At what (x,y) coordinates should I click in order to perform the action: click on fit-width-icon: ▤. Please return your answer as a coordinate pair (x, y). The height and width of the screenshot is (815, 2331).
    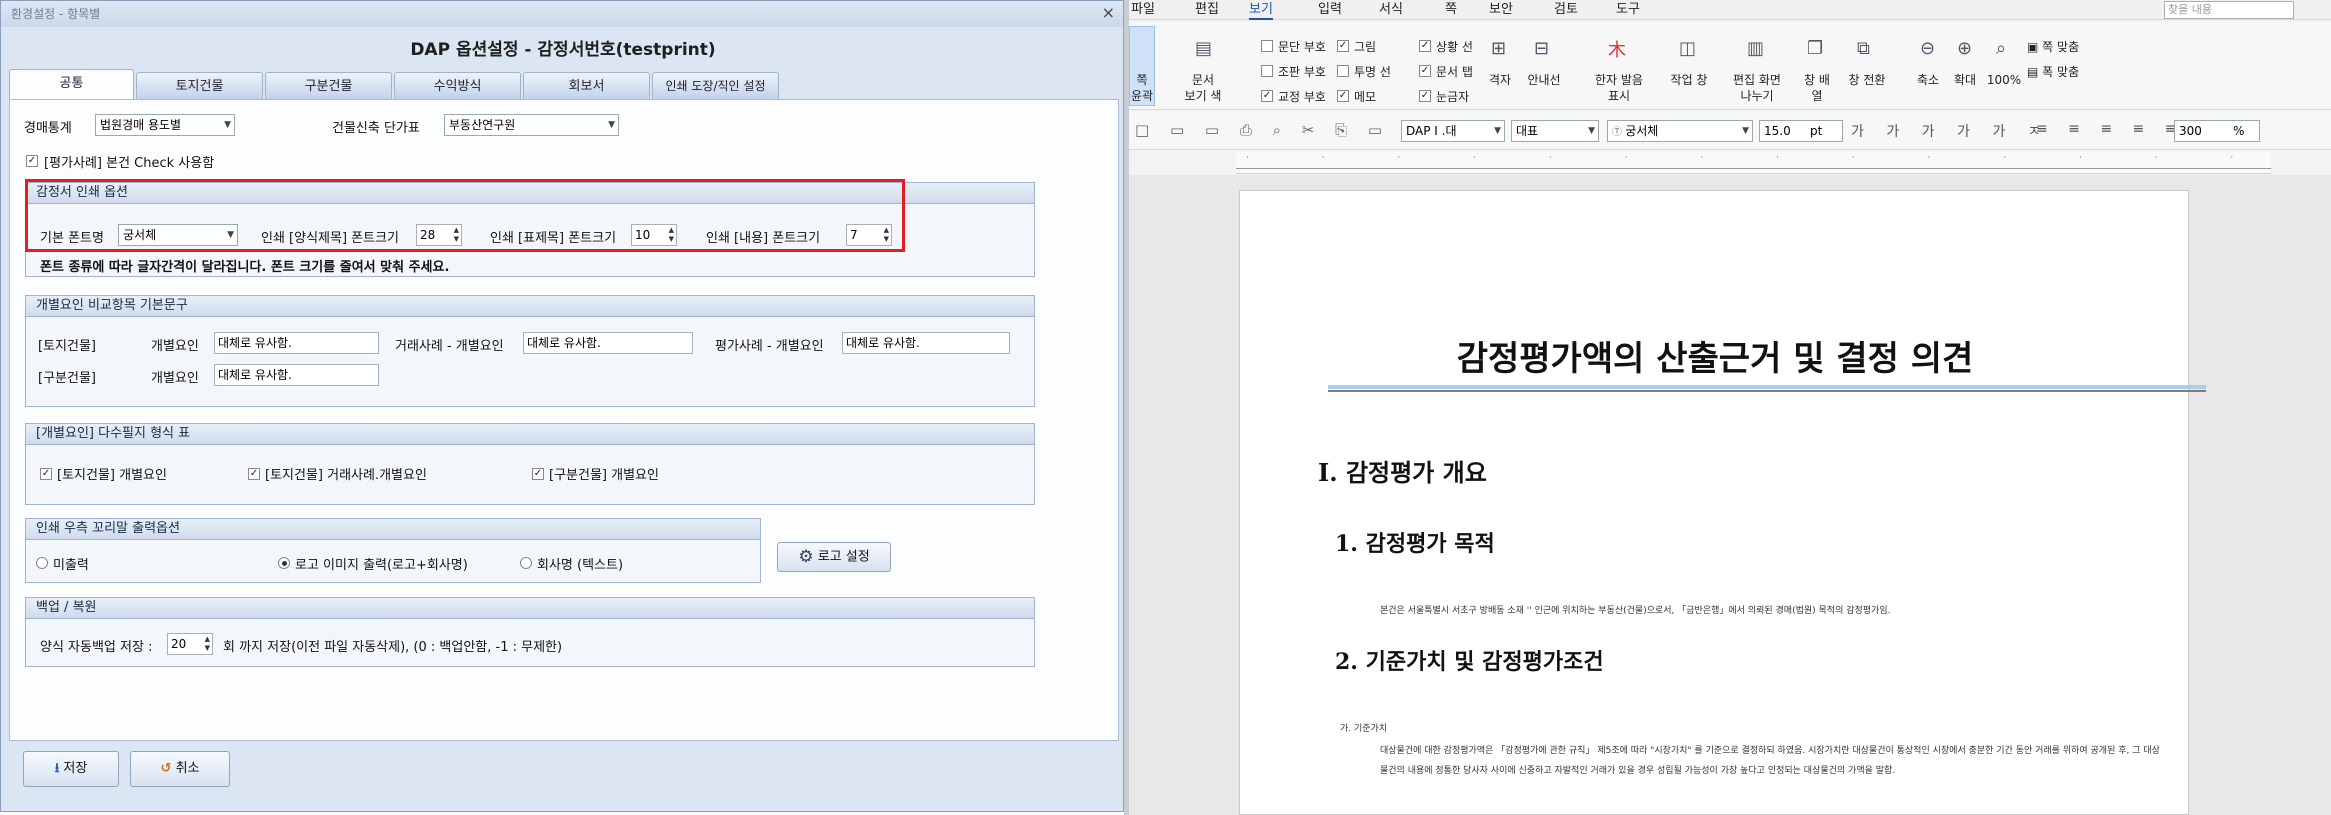
    Looking at the image, I should click on (2033, 72).